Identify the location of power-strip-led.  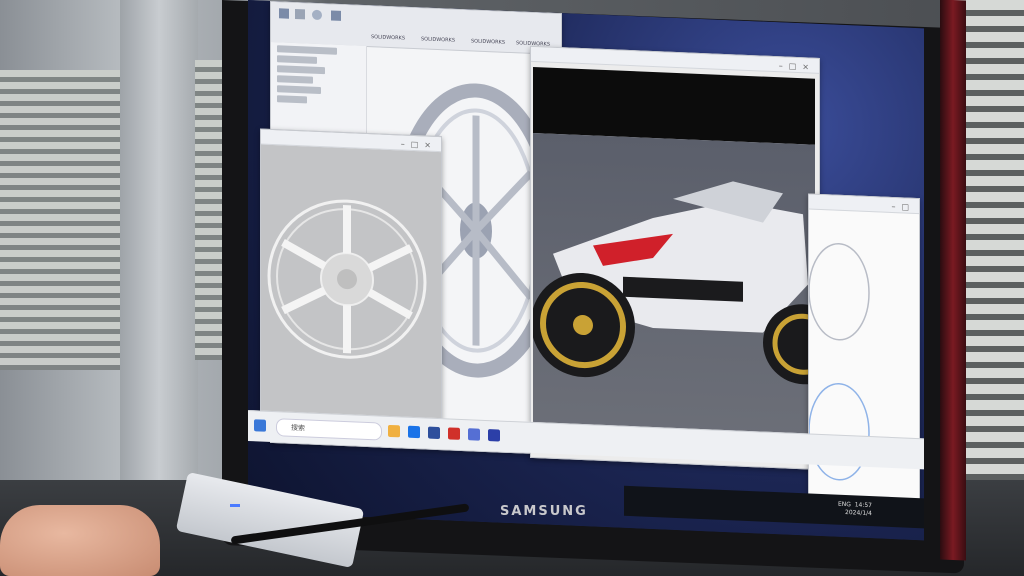
(235, 505).